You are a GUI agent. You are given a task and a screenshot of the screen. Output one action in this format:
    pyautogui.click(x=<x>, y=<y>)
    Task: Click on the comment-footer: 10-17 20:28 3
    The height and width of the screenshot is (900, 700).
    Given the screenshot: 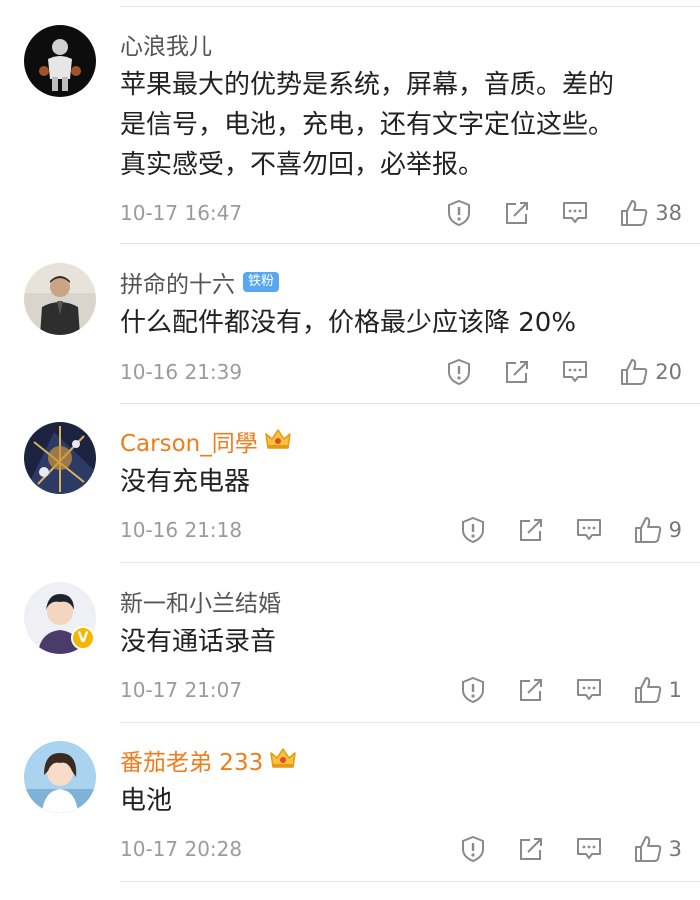 What is the action you would take?
    pyautogui.click(x=401, y=849)
    